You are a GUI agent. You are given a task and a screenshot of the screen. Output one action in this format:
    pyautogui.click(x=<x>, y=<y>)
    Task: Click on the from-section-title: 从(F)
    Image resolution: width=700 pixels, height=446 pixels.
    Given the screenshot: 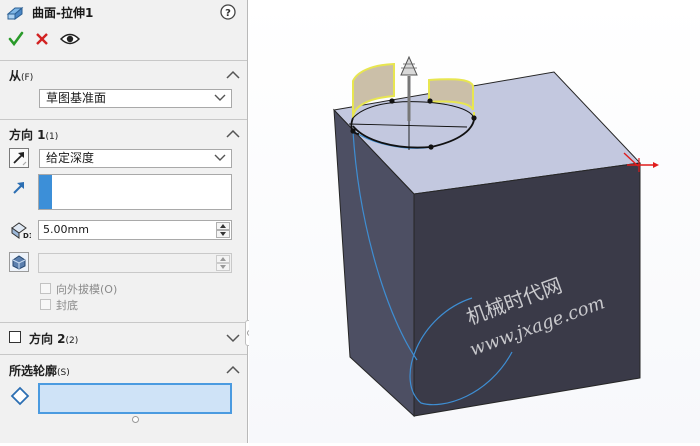 What is the action you would take?
    pyautogui.click(x=21, y=75)
    